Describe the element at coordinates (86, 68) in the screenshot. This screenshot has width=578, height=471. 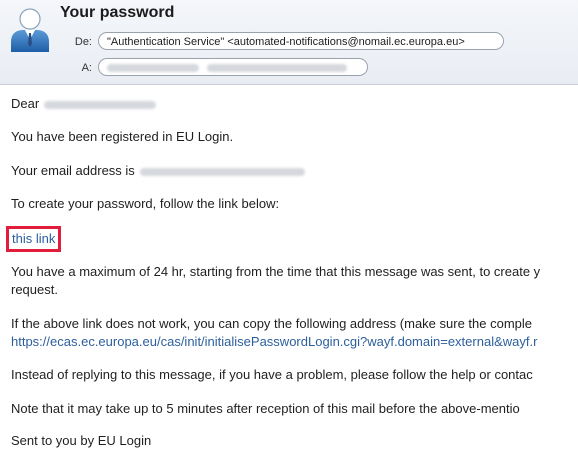
I see `to-label: A:` at that location.